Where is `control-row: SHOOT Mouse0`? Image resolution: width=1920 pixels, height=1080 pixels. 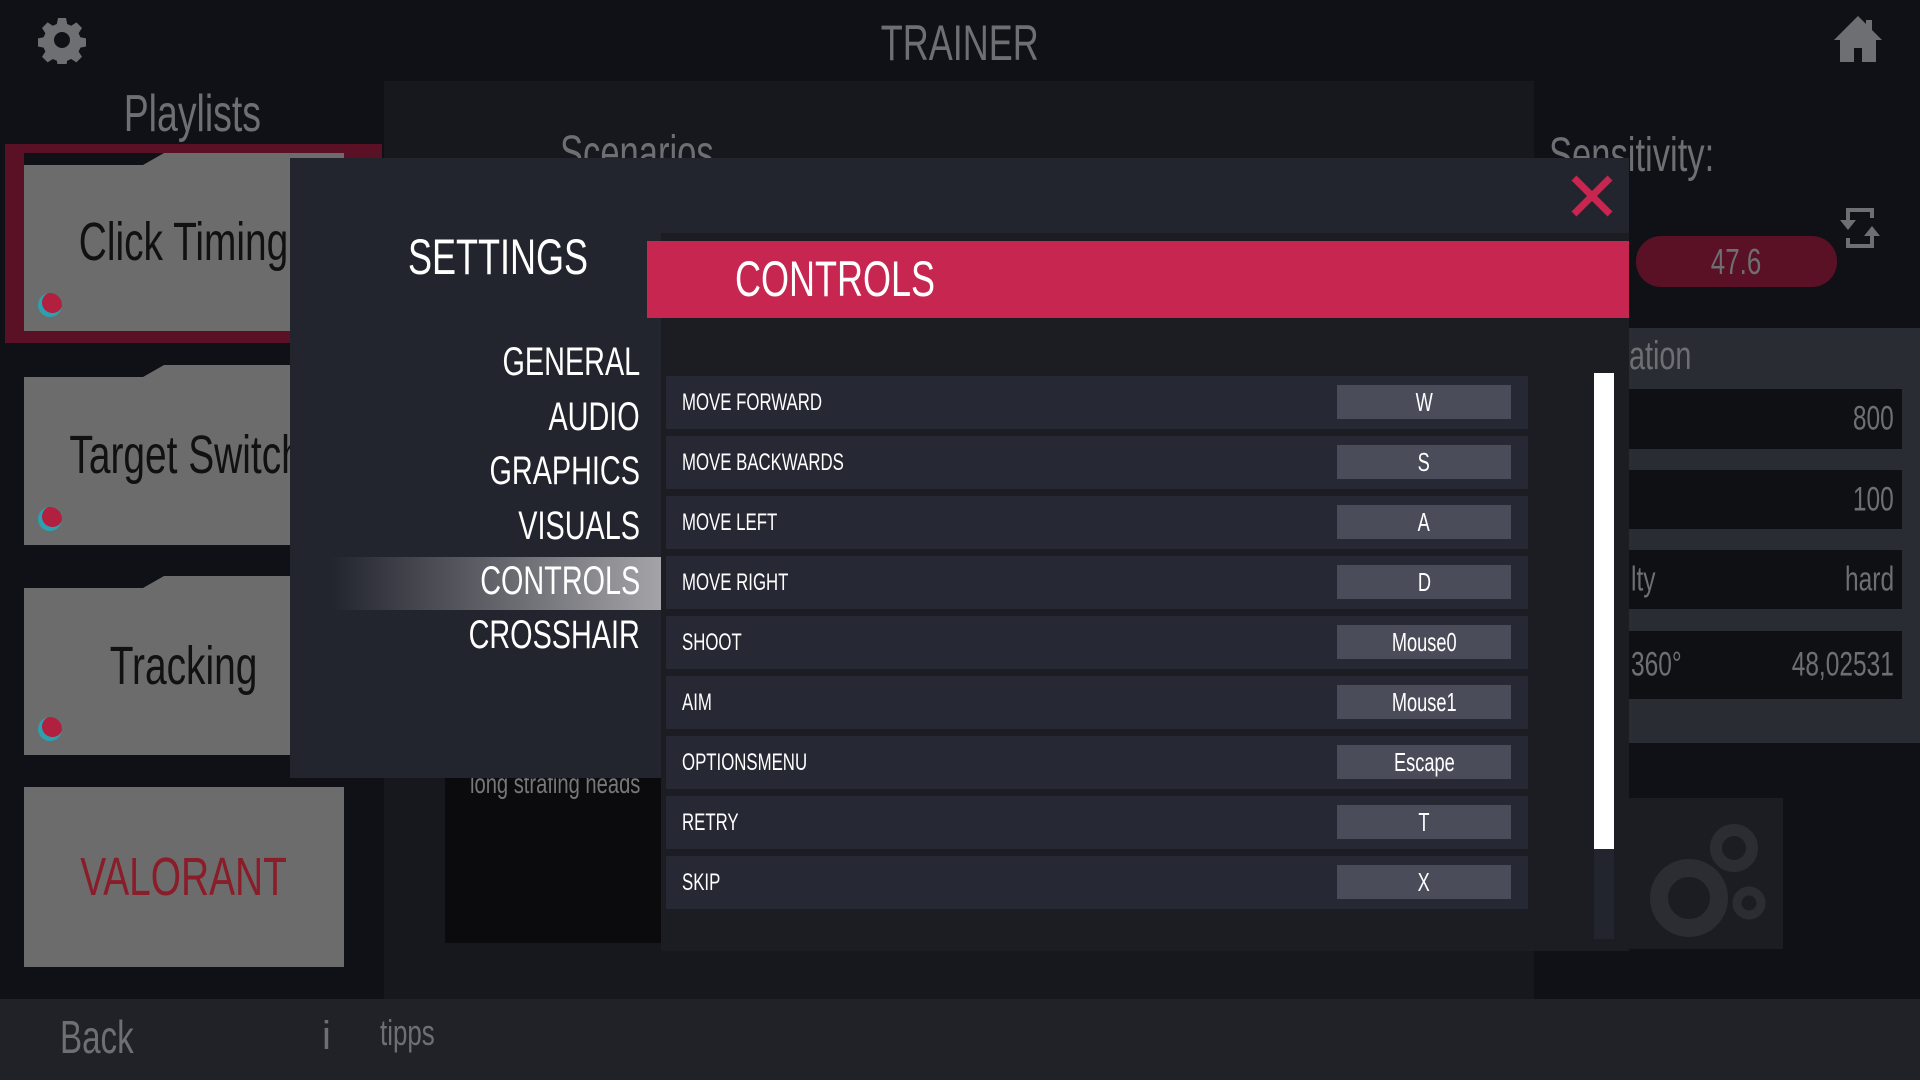 control-row: SHOOT Mouse0 is located at coordinates (1097, 642).